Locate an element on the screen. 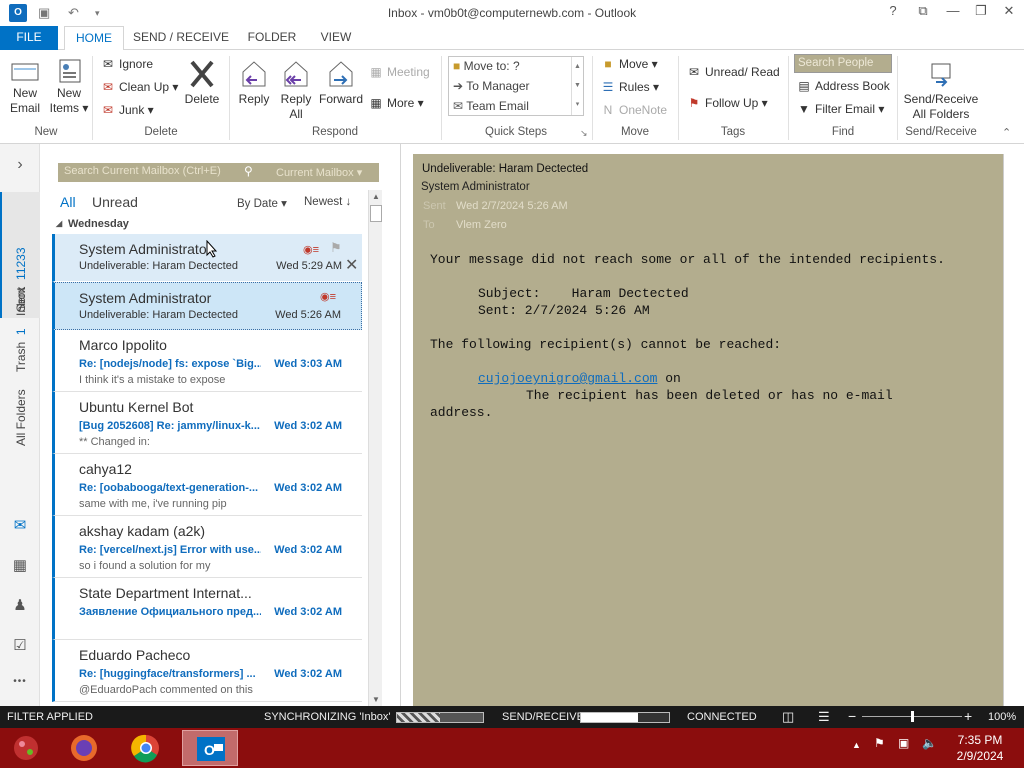  action-center-icon: ⚑ is located at coordinates (879, 743).